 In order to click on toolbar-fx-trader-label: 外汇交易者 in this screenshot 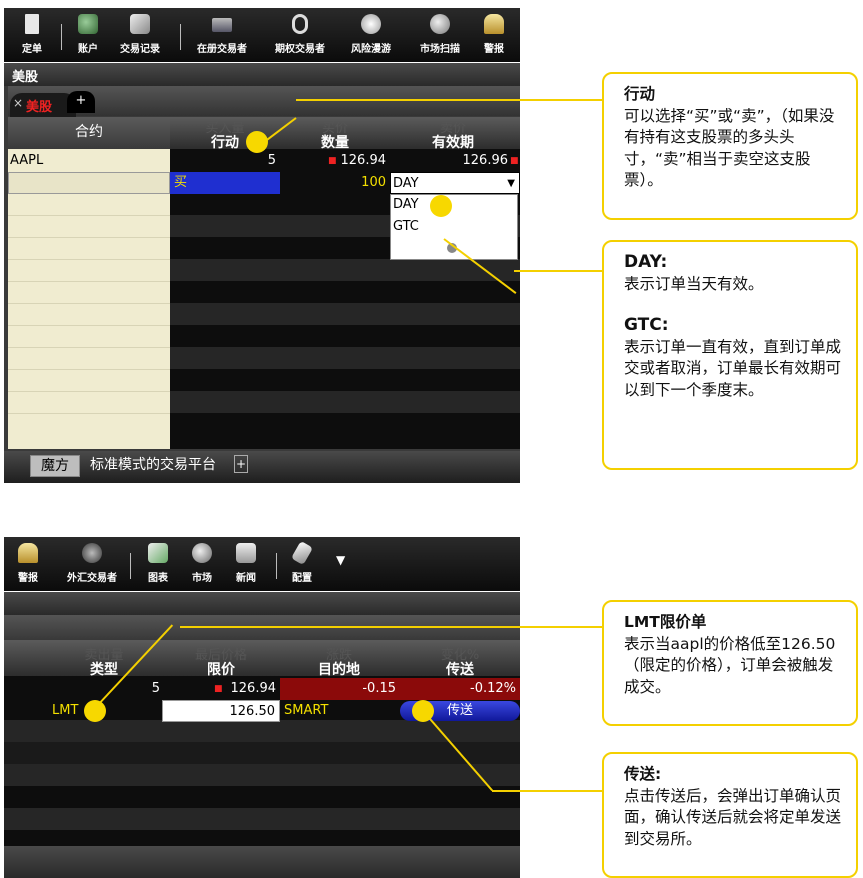, I will do `click(92, 578)`.